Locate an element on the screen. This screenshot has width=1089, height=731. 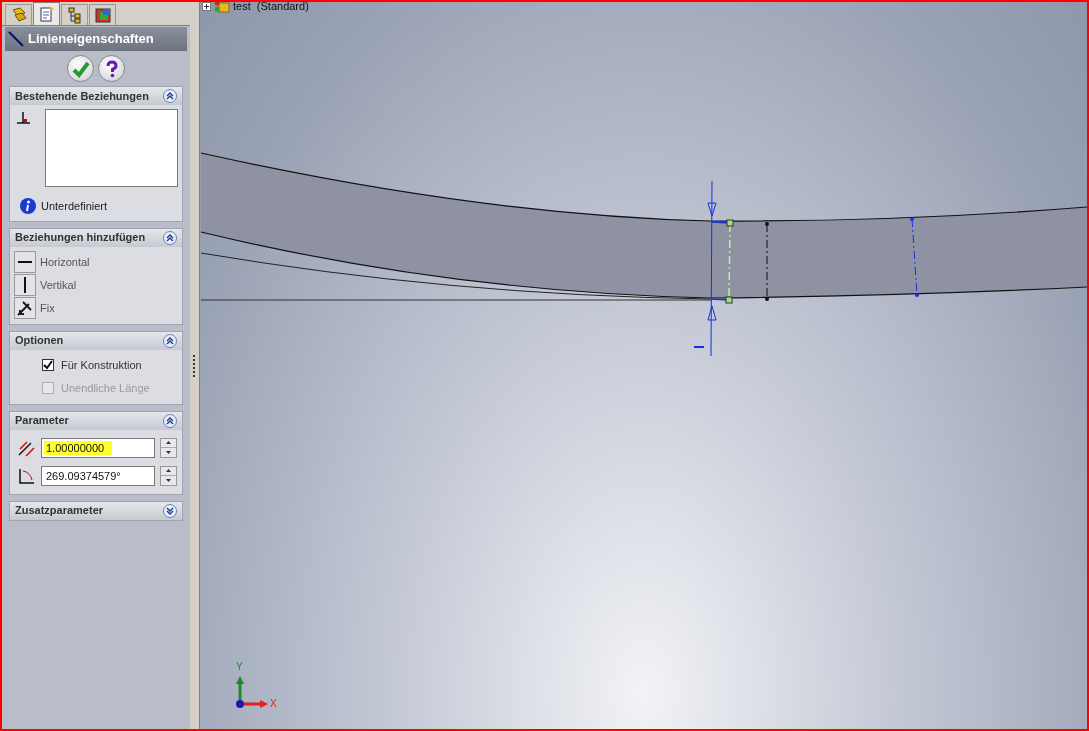
property-manager-tab is located at coordinates (46, 13).